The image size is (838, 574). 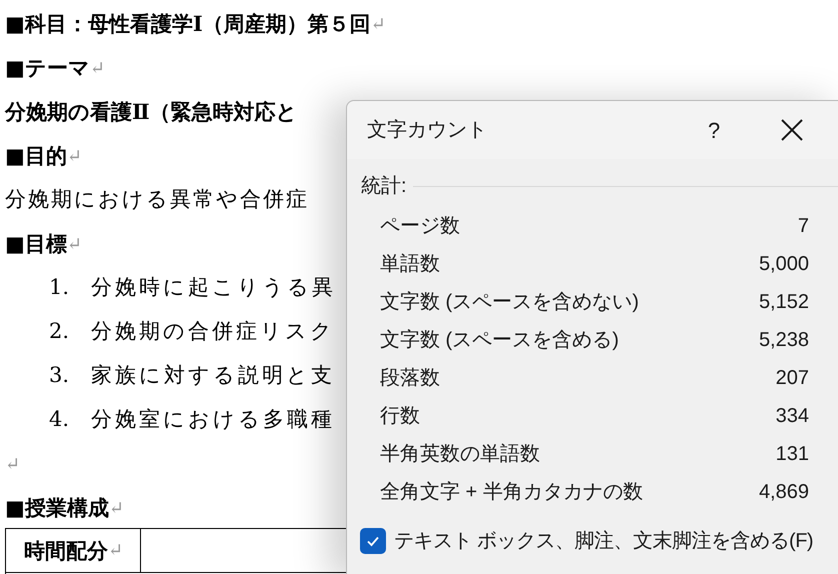 What do you see at coordinates (188, 24) in the screenshot?
I see `section-heading: ■科目：母性看護学Ⅰ（周産期）第５回` at bounding box center [188, 24].